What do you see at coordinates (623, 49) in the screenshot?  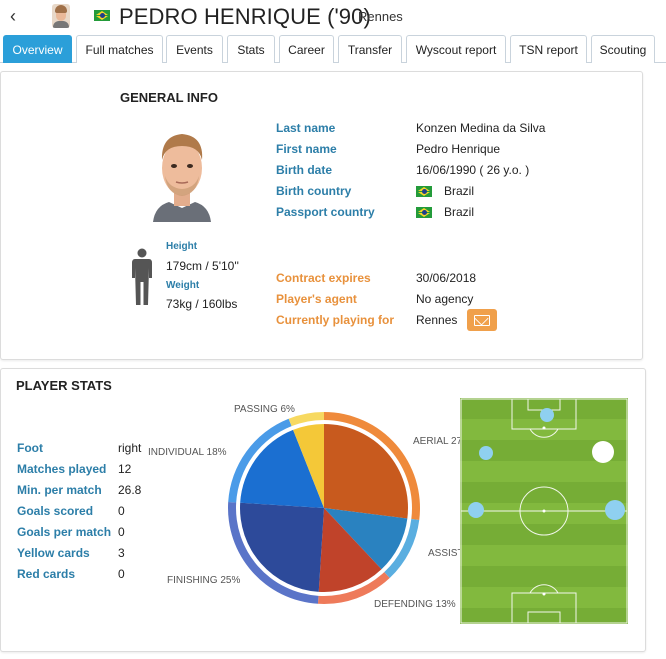 I see `tab-scouting: Scouting` at bounding box center [623, 49].